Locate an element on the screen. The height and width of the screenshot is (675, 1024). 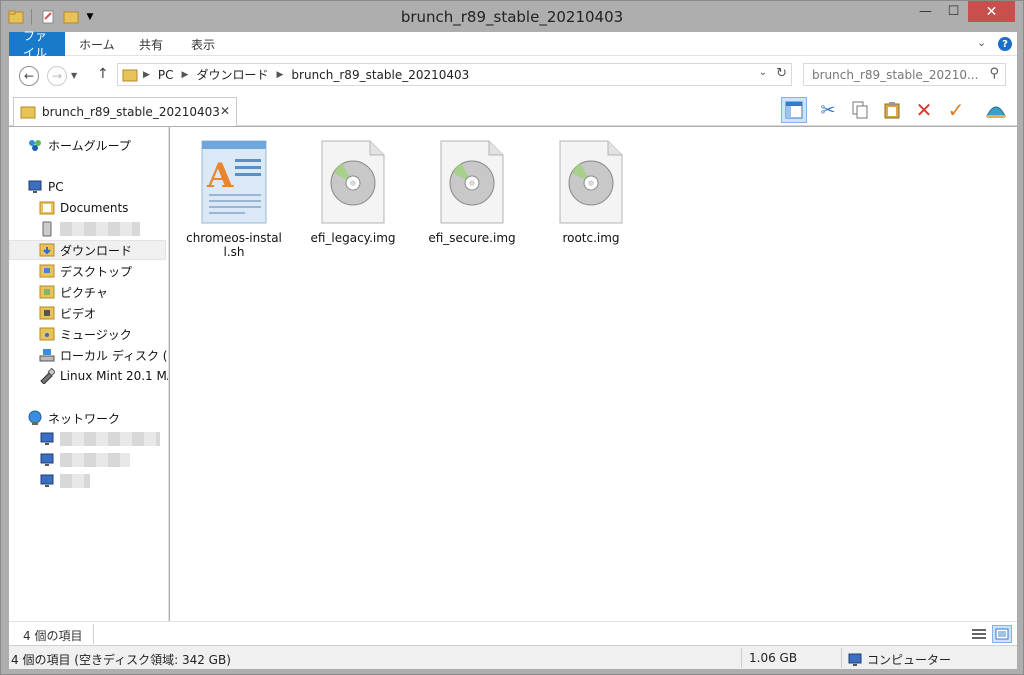
documents-folder-icon is located at coordinates (47, 208).